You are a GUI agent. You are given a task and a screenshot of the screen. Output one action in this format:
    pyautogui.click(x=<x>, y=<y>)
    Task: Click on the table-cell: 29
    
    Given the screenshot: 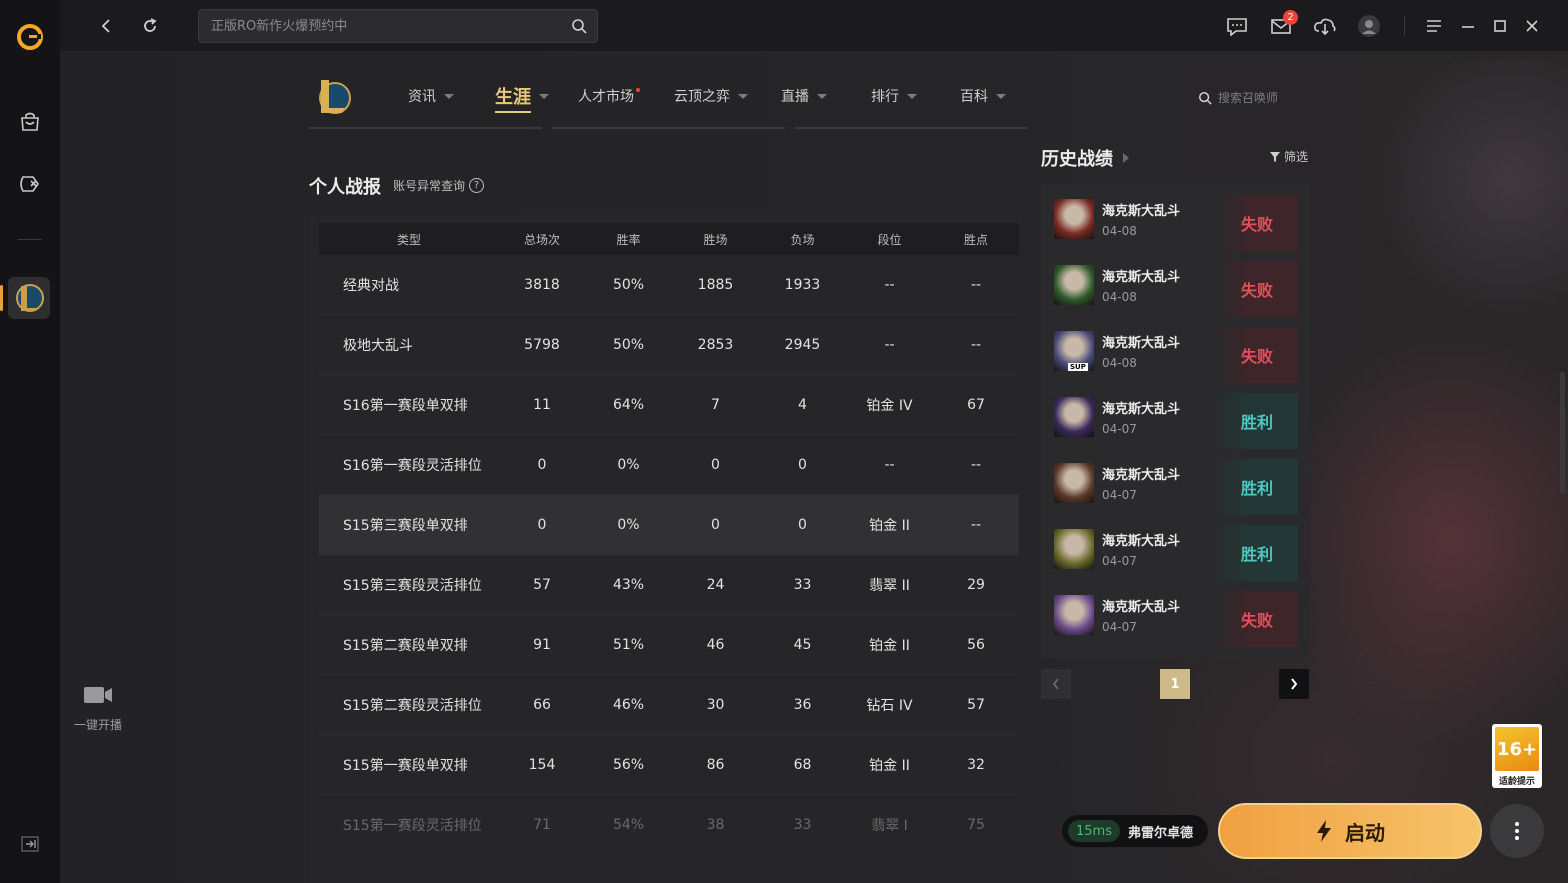 What is the action you would take?
    pyautogui.click(x=976, y=584)
    